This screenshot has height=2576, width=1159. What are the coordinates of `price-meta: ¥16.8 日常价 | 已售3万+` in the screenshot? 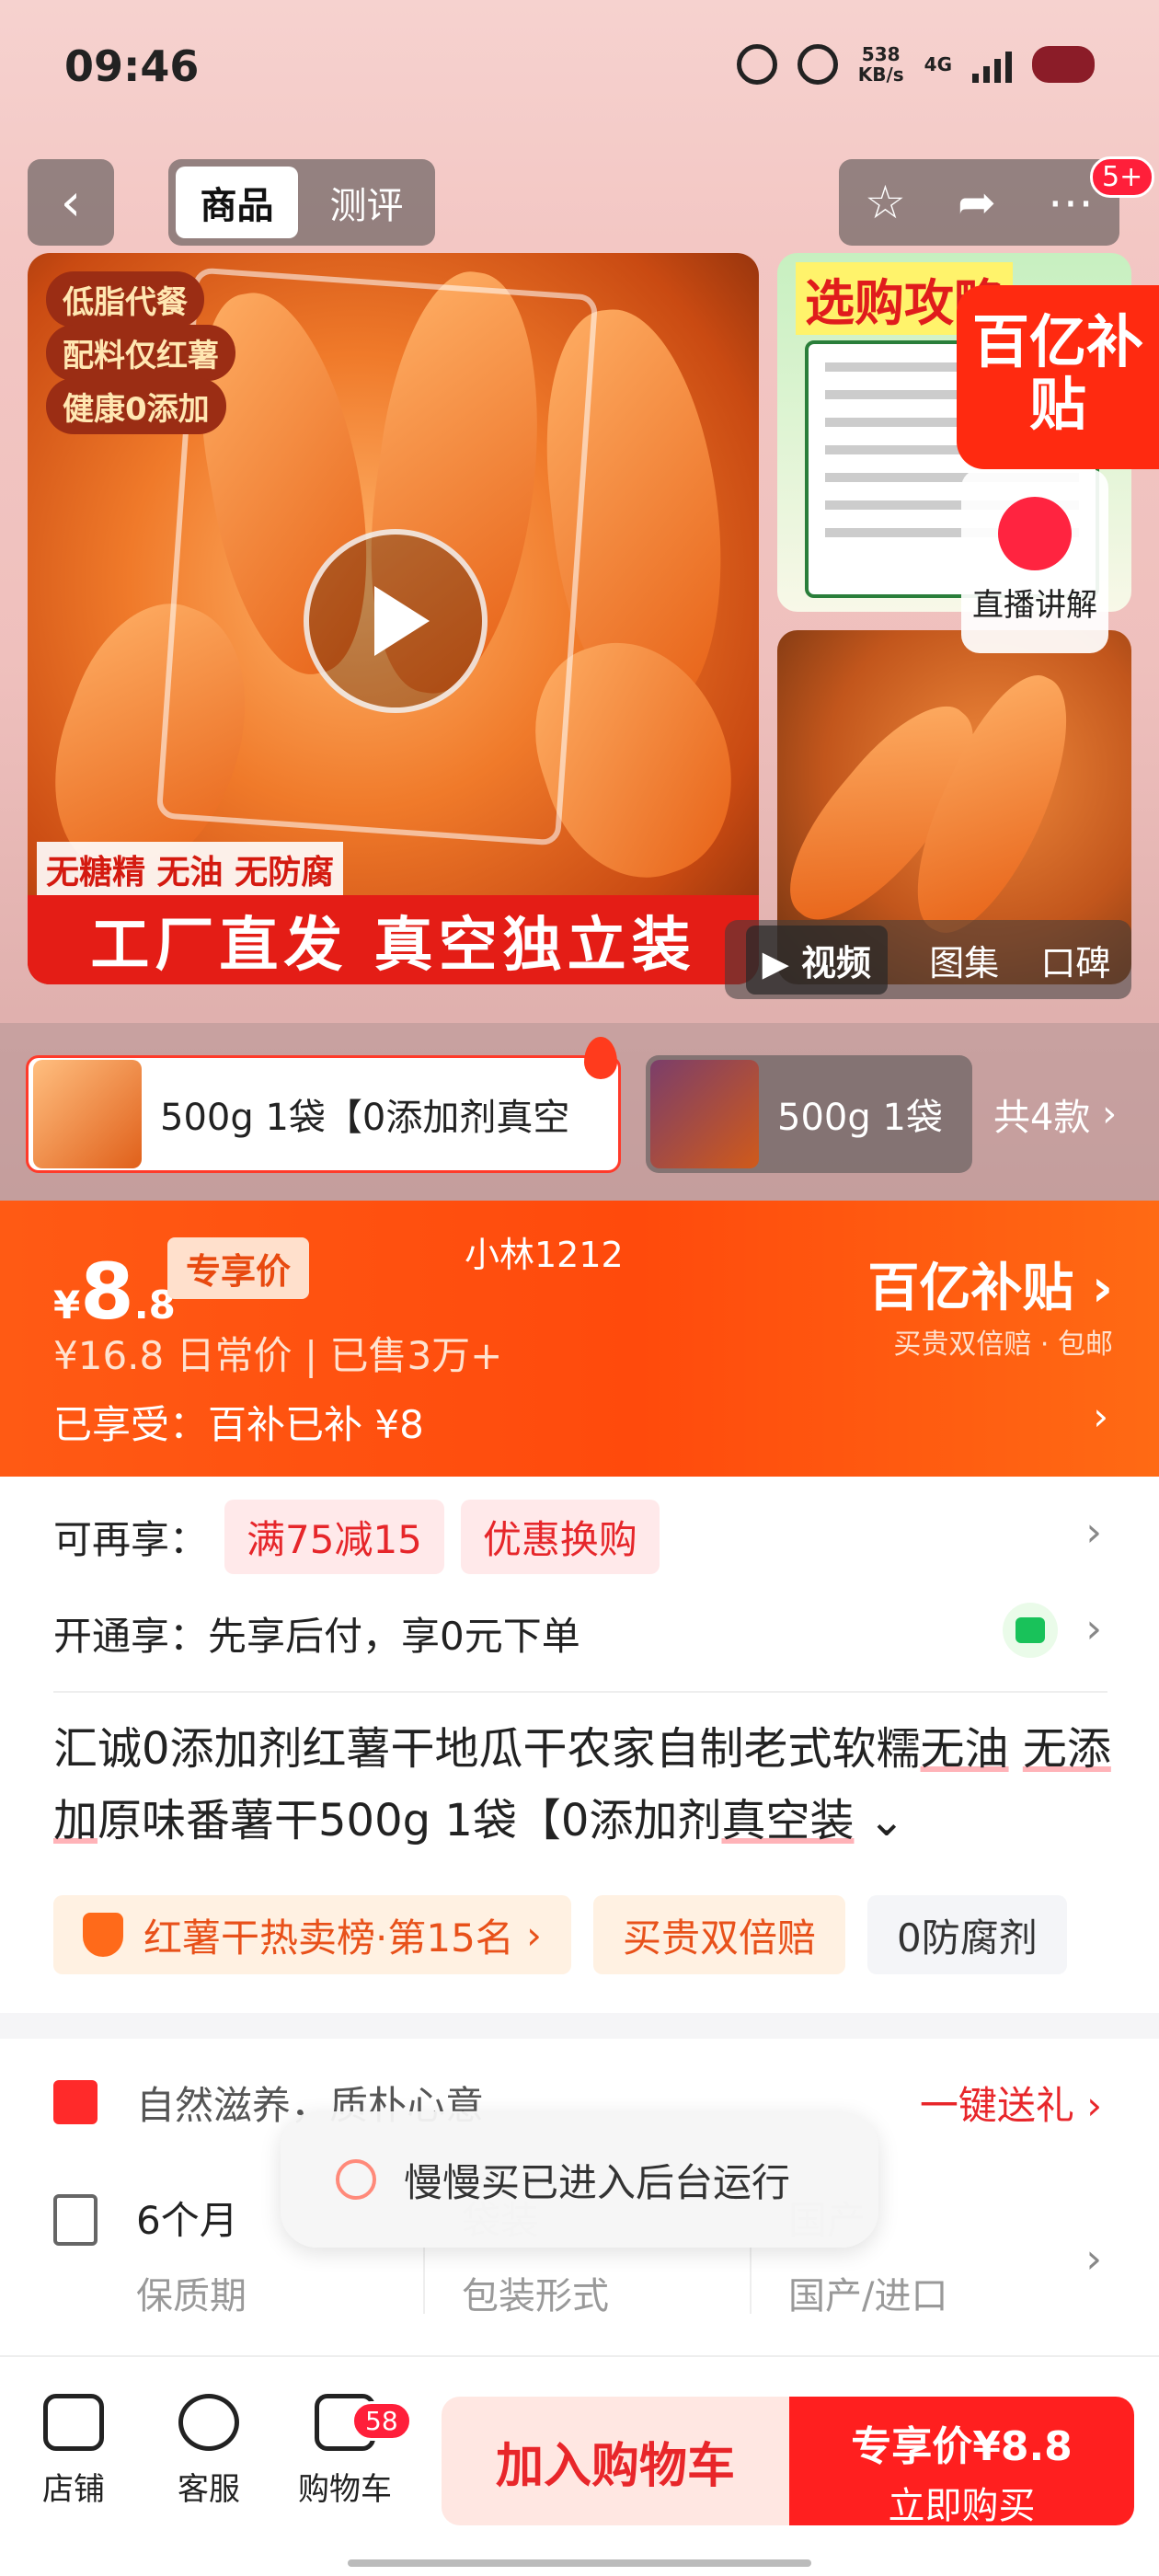 It's located at (278, 1355).